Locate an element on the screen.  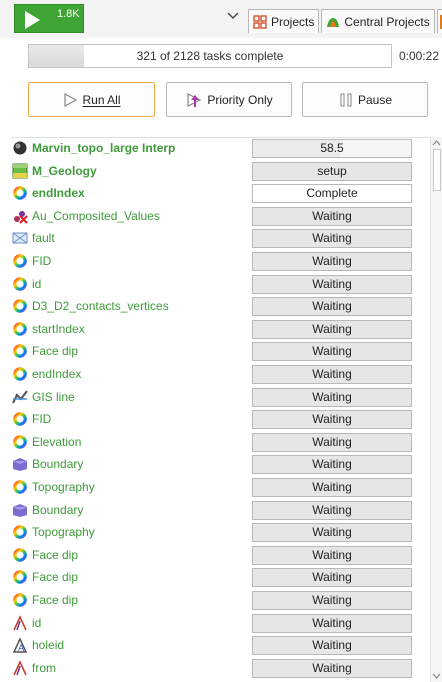
run-count-badge: 1.8K is located at coordinates (68, 14).